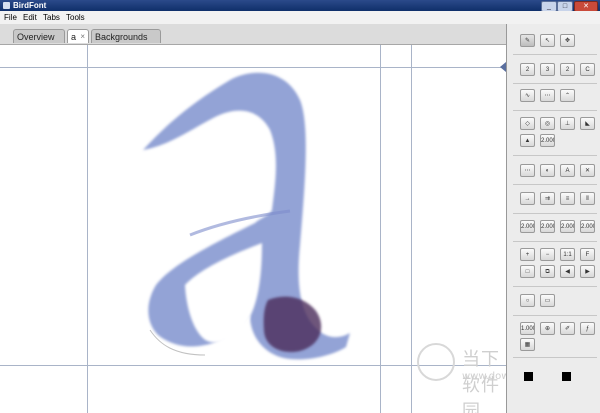 This screenshot has height=413, width=600. What do you see at coordinates (547, 69) in the screenshot?
I see `kerning-button: 3` at bounding box center [547, 69].